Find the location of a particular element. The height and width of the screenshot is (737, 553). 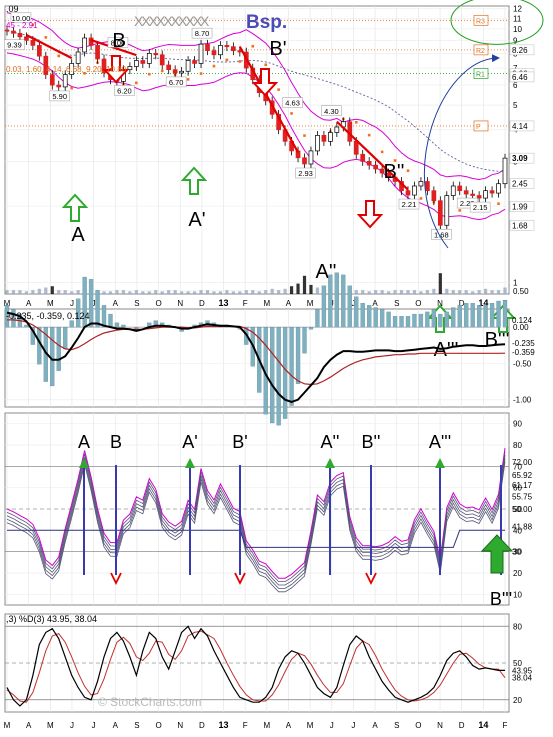

wave-label: A''' is located at coordinates (446, 350).